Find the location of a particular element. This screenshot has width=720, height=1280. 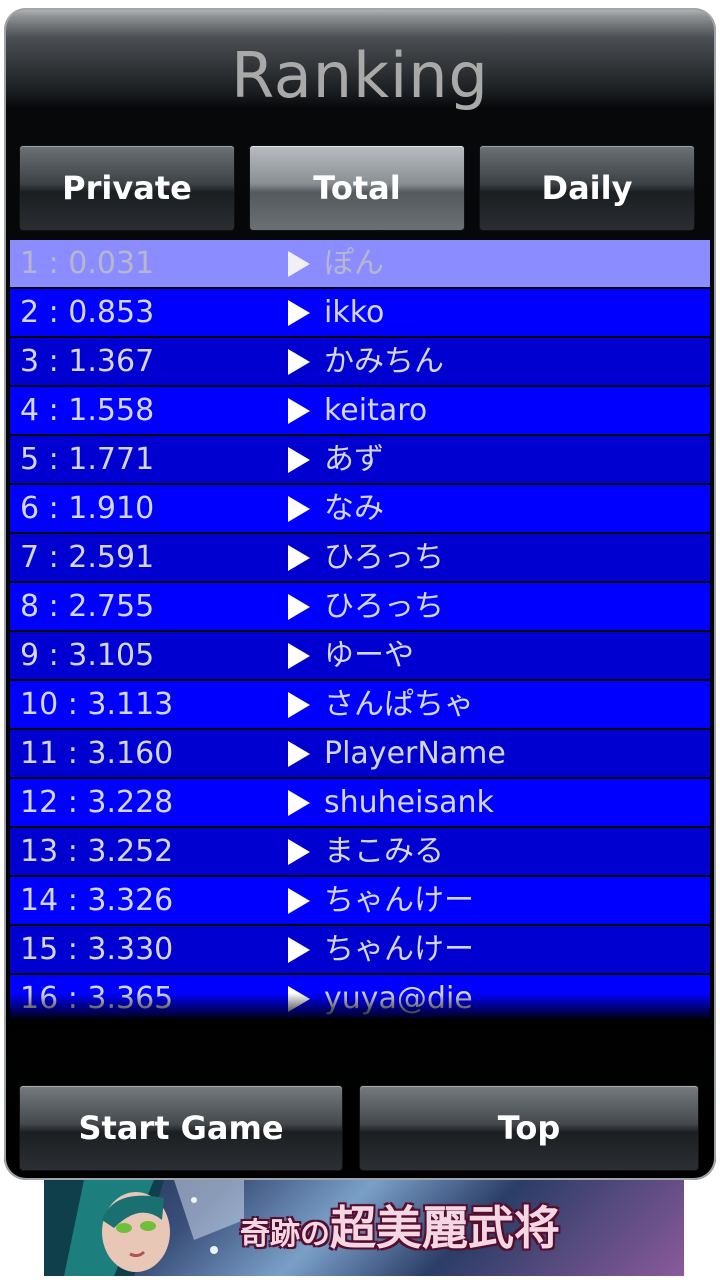

rank-time: 11 : 3.160 is located at coordinates (97, 753).